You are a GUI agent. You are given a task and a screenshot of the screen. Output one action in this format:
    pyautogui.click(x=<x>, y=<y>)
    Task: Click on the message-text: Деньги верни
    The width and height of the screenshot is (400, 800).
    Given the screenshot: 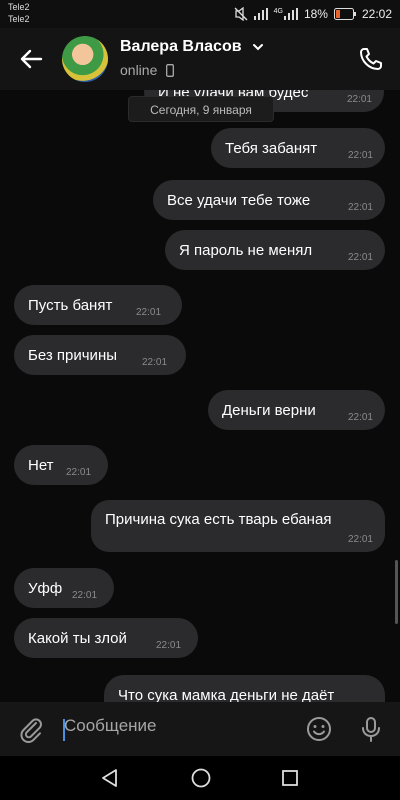 What is the action you would take?
    pyautogui.click(x=269, y=410)
    